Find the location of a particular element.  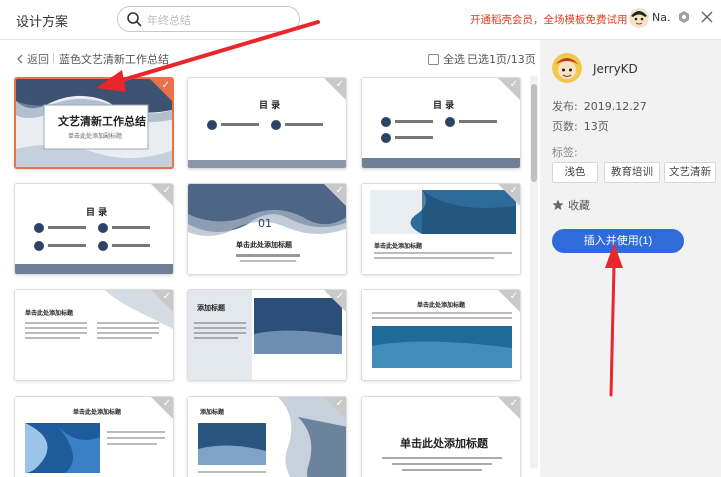

tags-label: 标签: is located at coordinates (565, 152).